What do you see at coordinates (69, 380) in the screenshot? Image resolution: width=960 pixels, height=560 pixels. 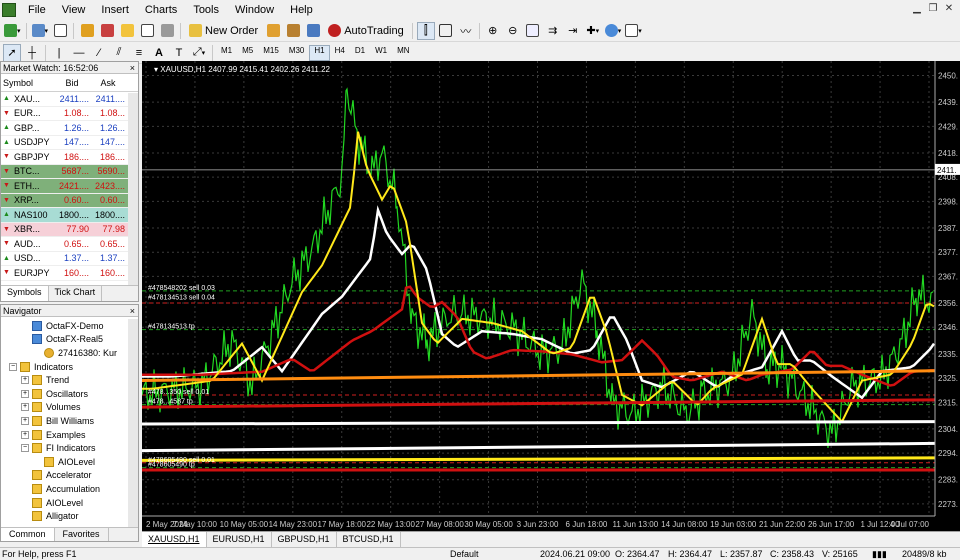 I see `navigator-item: + Trend` at bounding box center [69, 380].